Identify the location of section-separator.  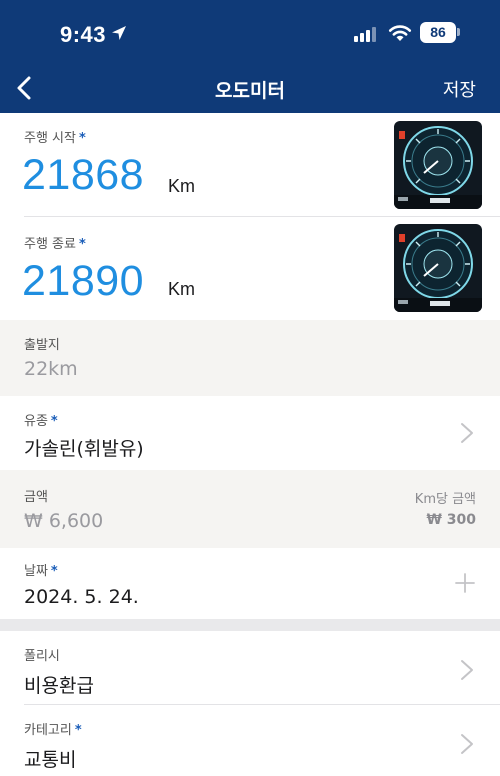
(250, 625).